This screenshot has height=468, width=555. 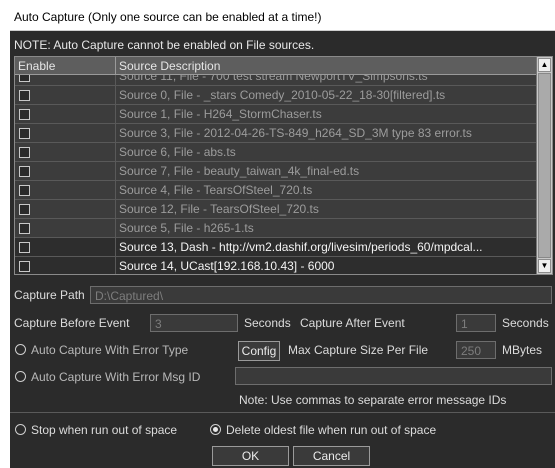 I want to click on stop-space-label: Stop when run out of space, so click(x=104, y=430).